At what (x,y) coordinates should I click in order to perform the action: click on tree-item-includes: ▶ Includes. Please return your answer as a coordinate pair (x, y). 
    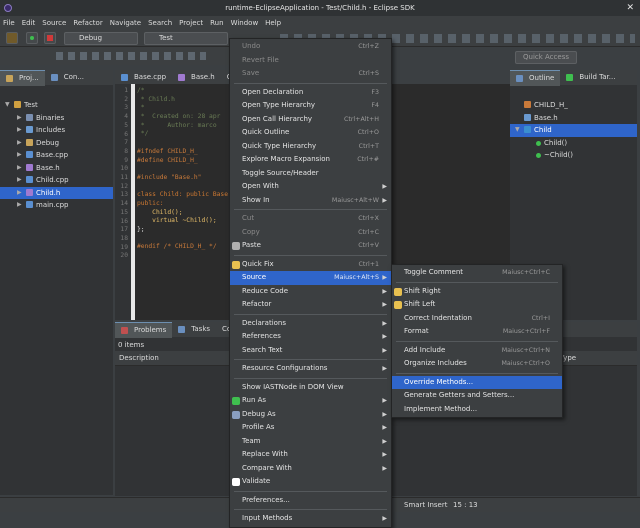
    Looking at the image, I should click on (56, 130).